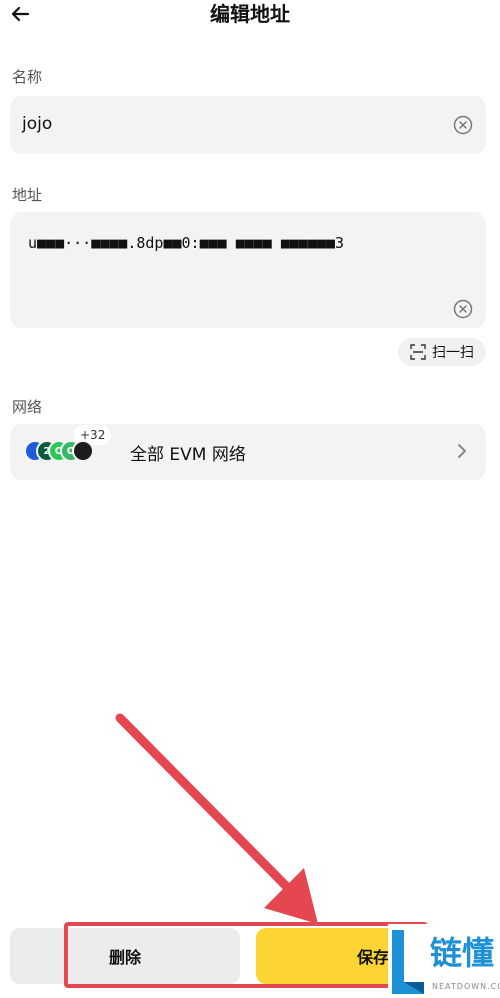 This screenshot has width=500, height=998. I want to click on network-selector: 2OO +32 全部 EVM 网络, so click(248, 452).